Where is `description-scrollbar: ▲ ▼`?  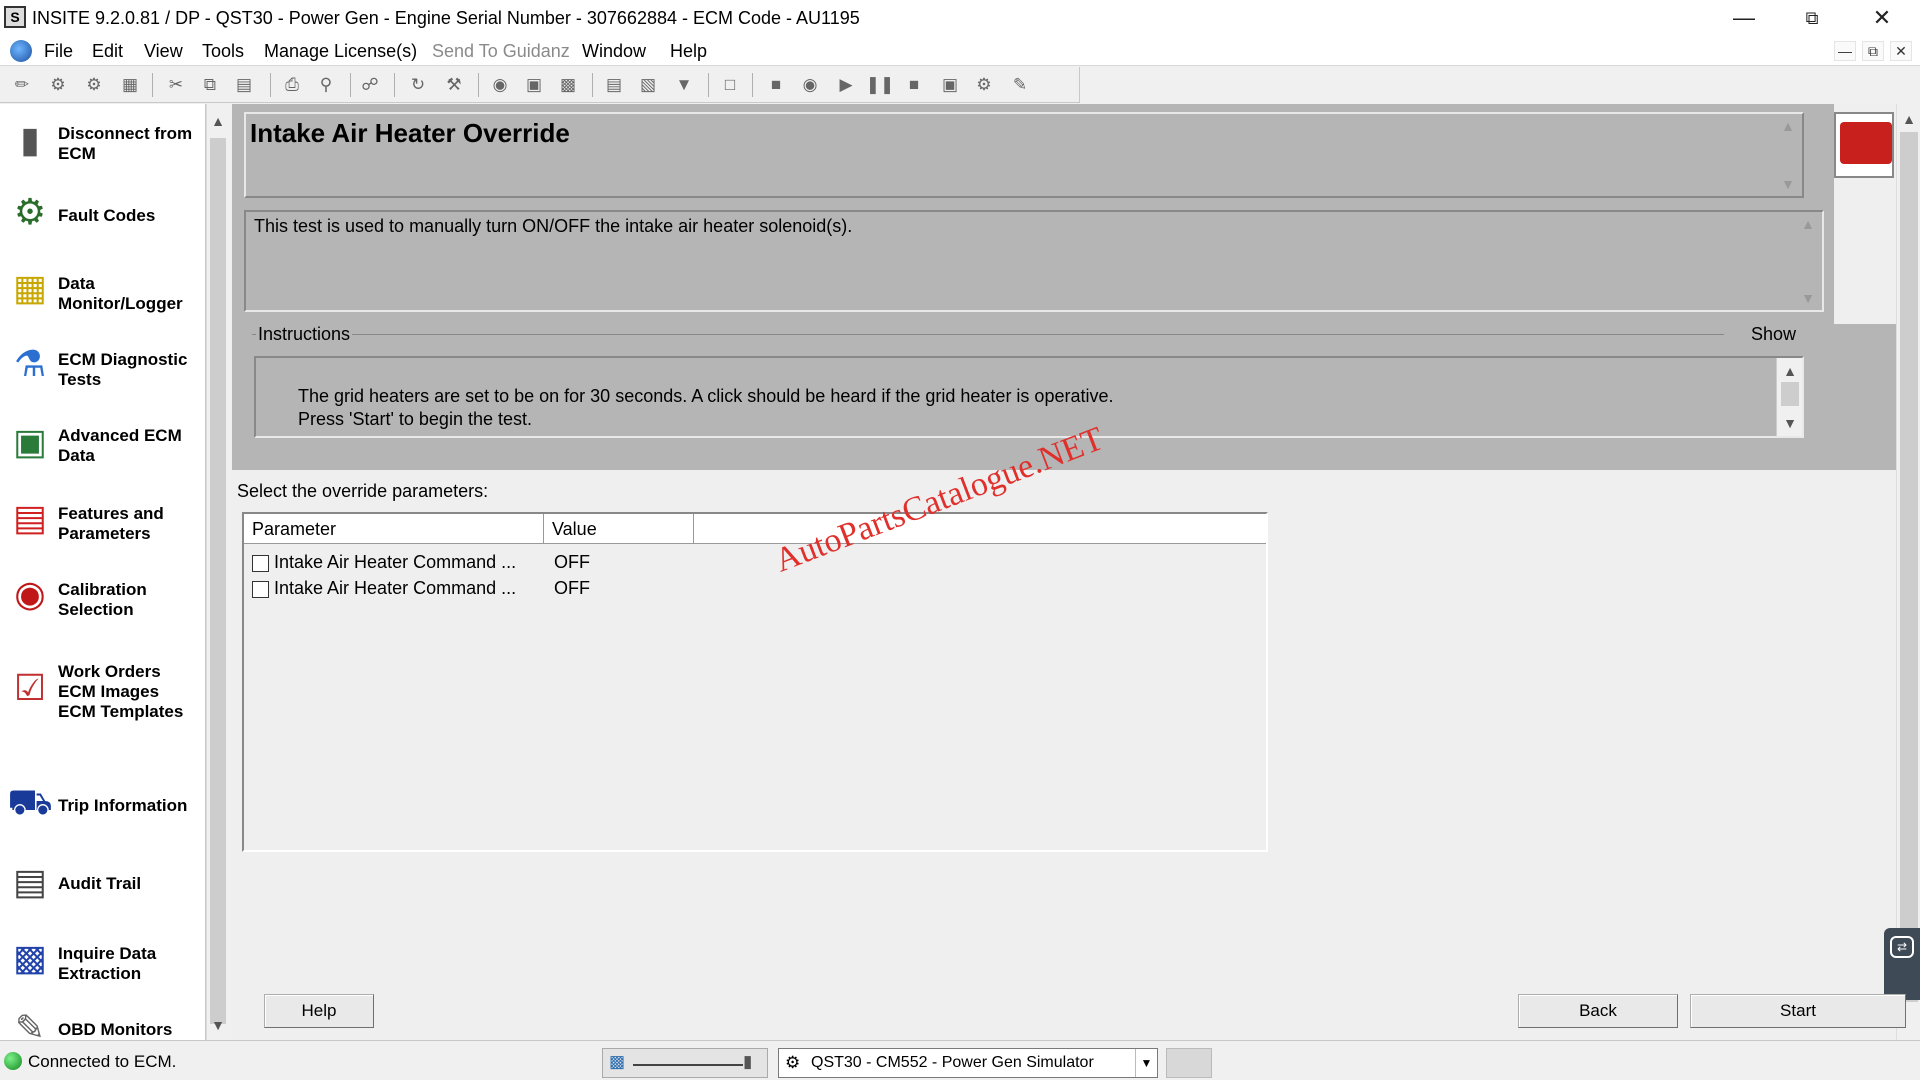 description-scrollbar: ▲ ▼ is located at coordinates (1808, 261).